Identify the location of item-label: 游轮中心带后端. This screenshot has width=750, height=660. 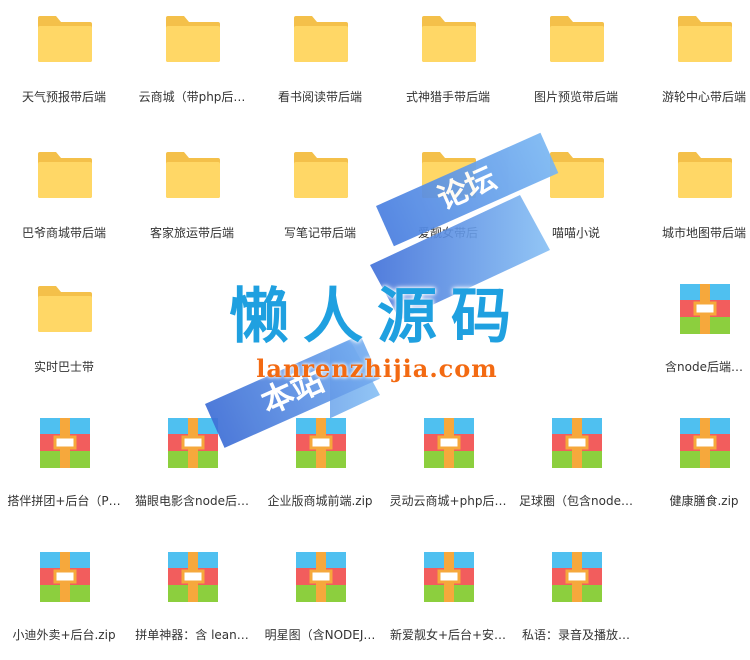
(703, 97).